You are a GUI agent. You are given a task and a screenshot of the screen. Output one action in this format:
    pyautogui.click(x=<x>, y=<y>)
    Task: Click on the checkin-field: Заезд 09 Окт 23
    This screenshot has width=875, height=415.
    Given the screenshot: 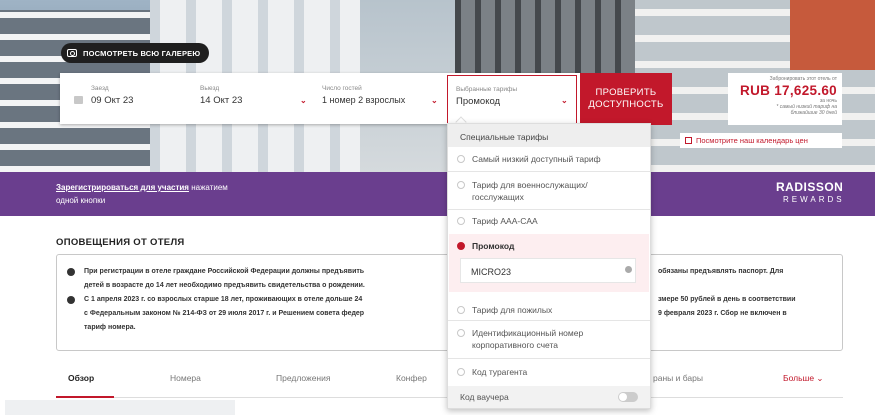 What is the action you would take?
    pyautogui.click(x=115, y=98)
    